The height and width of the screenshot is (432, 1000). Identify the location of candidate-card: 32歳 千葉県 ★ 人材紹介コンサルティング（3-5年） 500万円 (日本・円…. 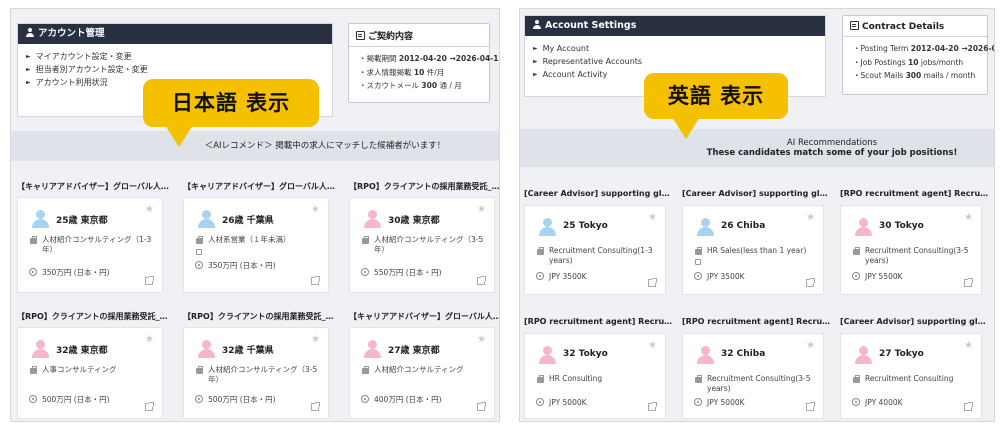
(256, 373).